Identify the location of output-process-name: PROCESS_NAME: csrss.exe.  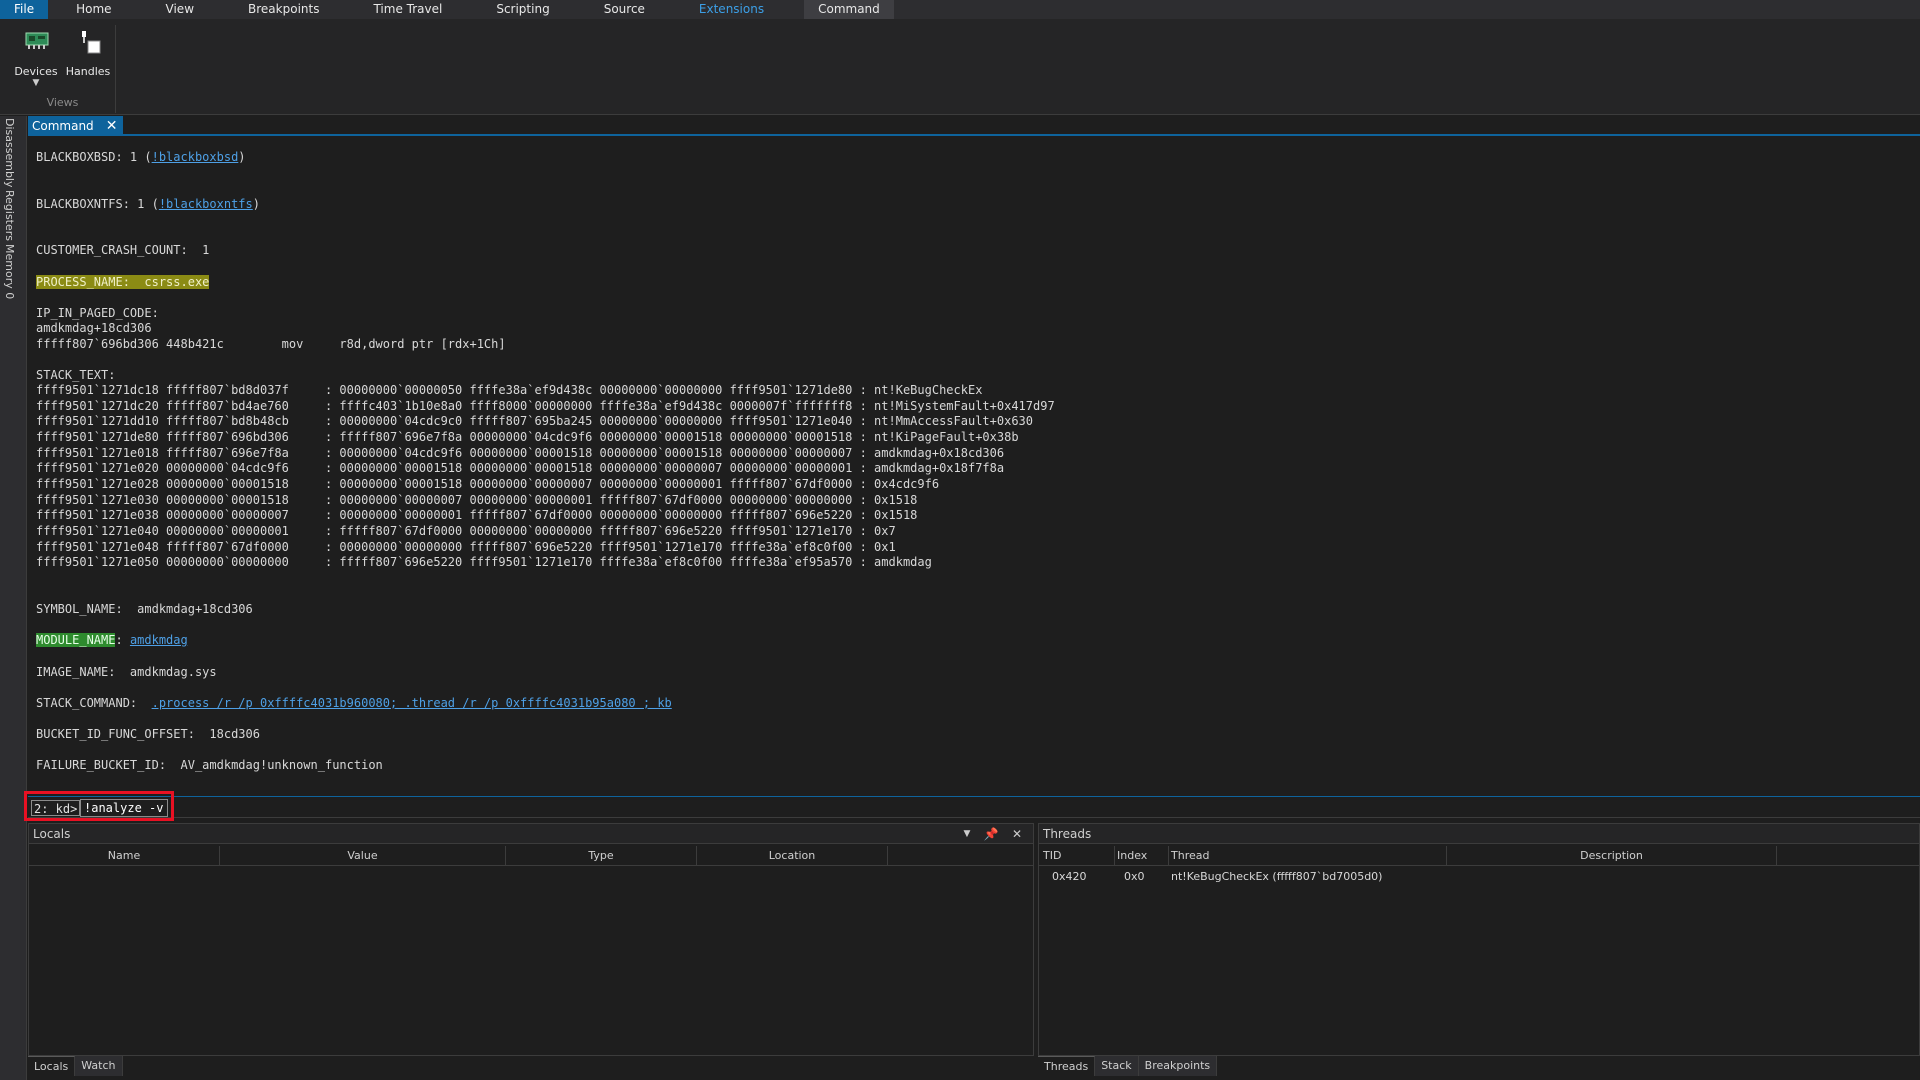
(123, 282).